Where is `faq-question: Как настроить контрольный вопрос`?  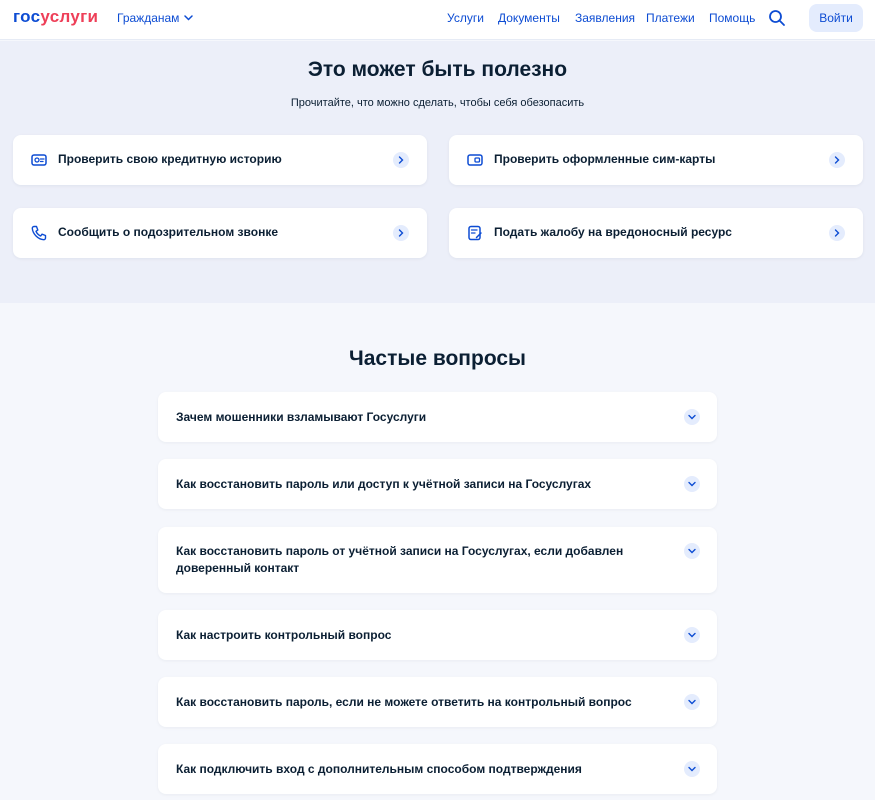 faq-question: Как настроить контрольный вопрос is located at coordinates (284, 635).